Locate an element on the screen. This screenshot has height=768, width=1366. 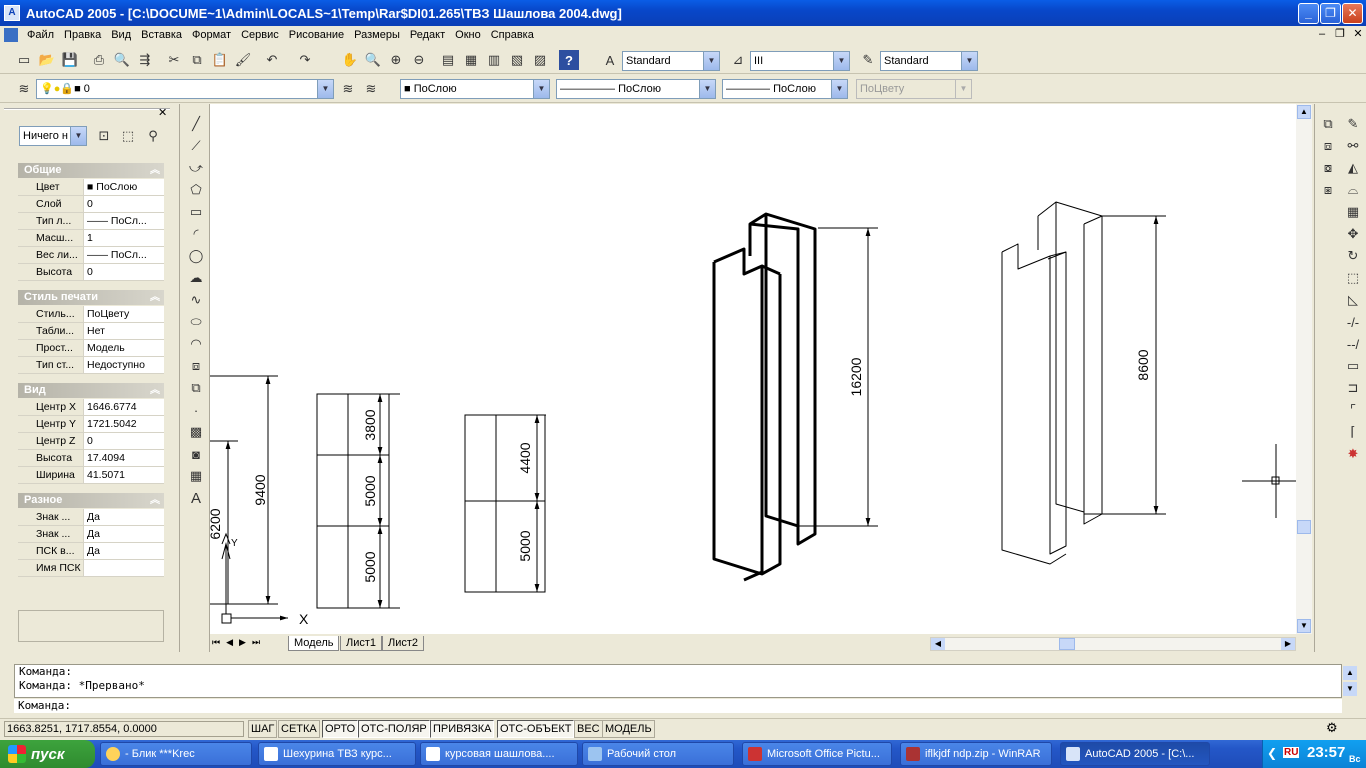
prop-row: Высота 0 is located at coordinates (91, 272).